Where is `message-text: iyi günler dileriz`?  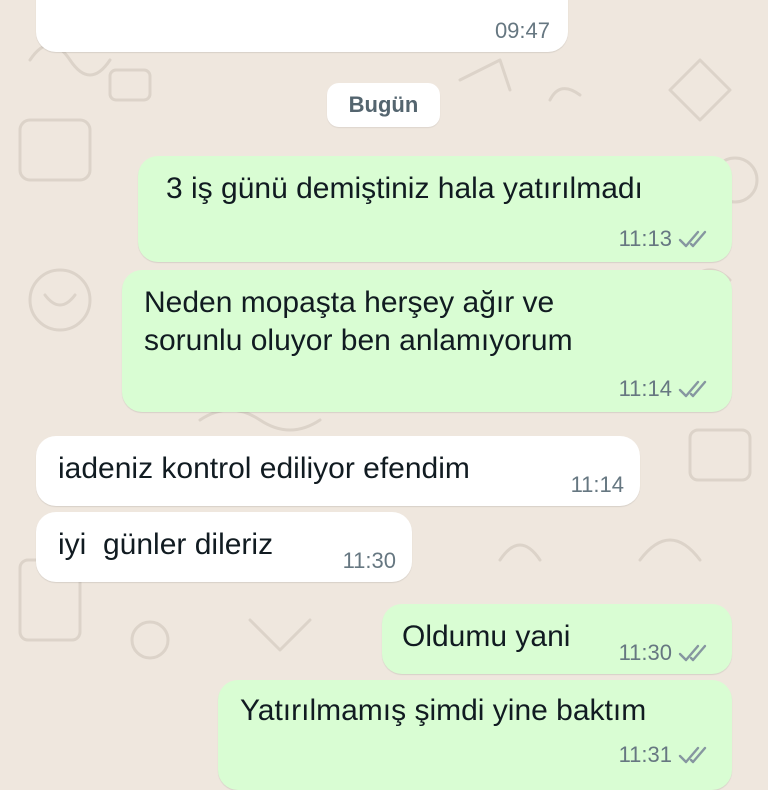 message-text: iyi günler dileriz is located at coordinates (166, 544).